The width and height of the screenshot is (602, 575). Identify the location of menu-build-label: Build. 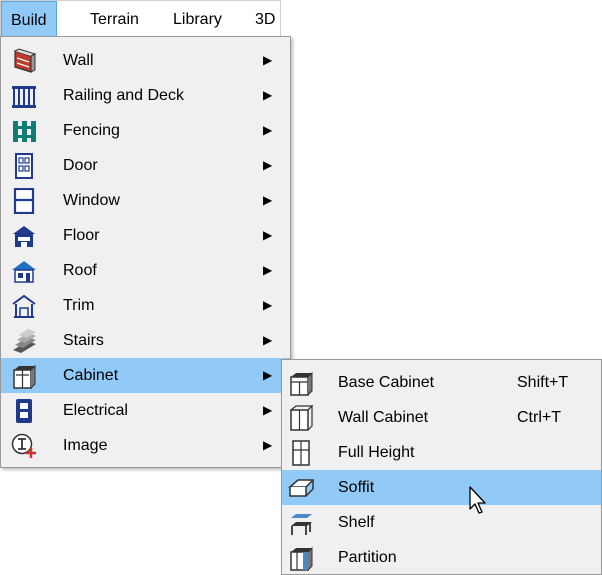
(29, 20).